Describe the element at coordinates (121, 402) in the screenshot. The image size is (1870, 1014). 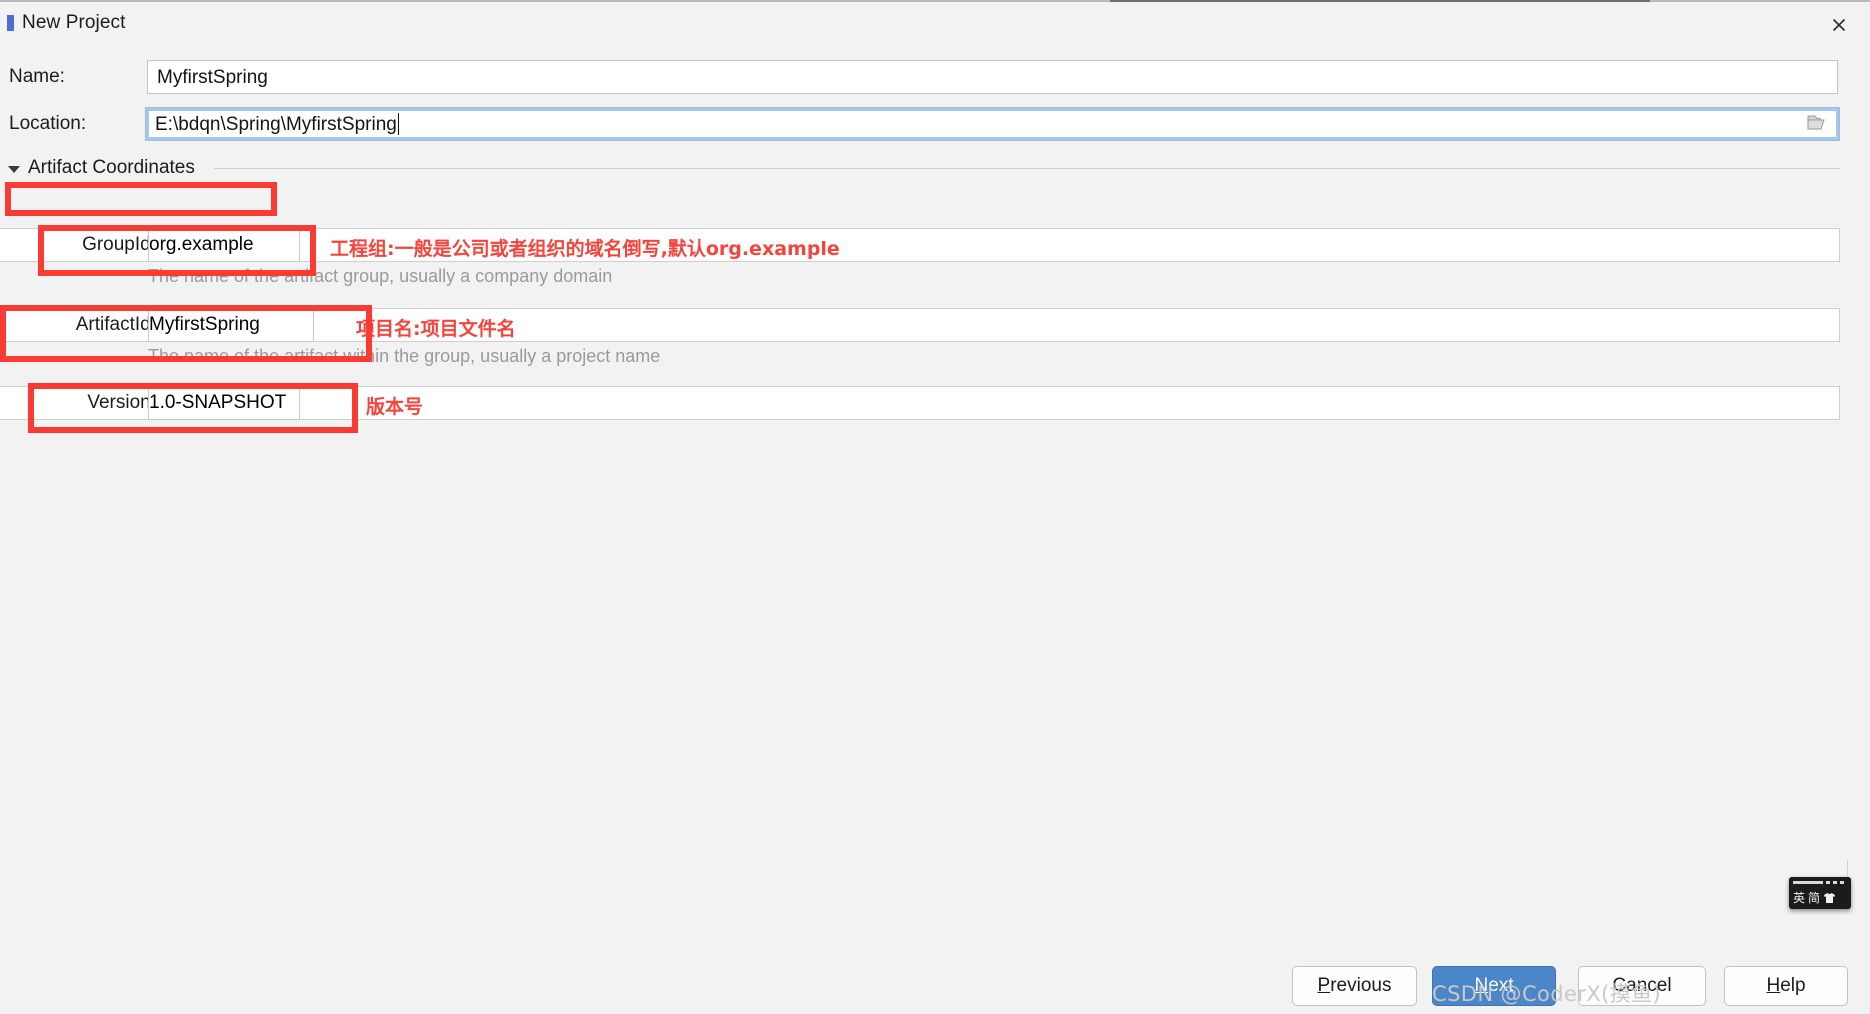
I see `version-label: Version:` at that location.